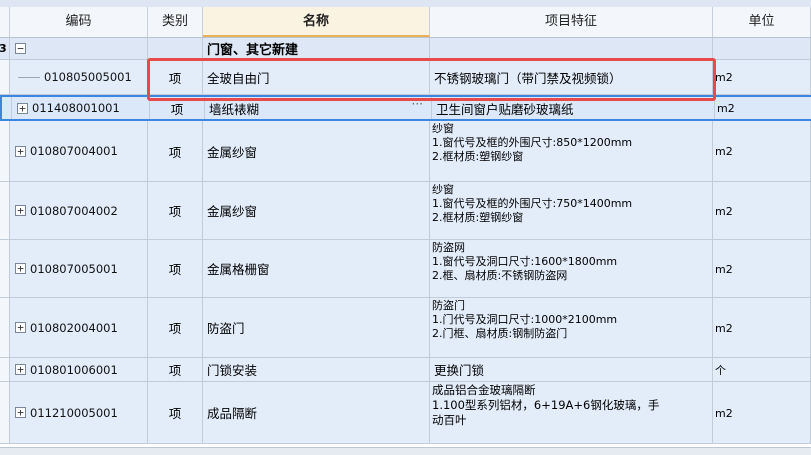 The height and width of the screenshot is (455, 811). I want to click on table-row: 010805005001 项 全玻自由门 不锈钢玻璃门（带门禁及视频锁） m2, so click(405, 77).